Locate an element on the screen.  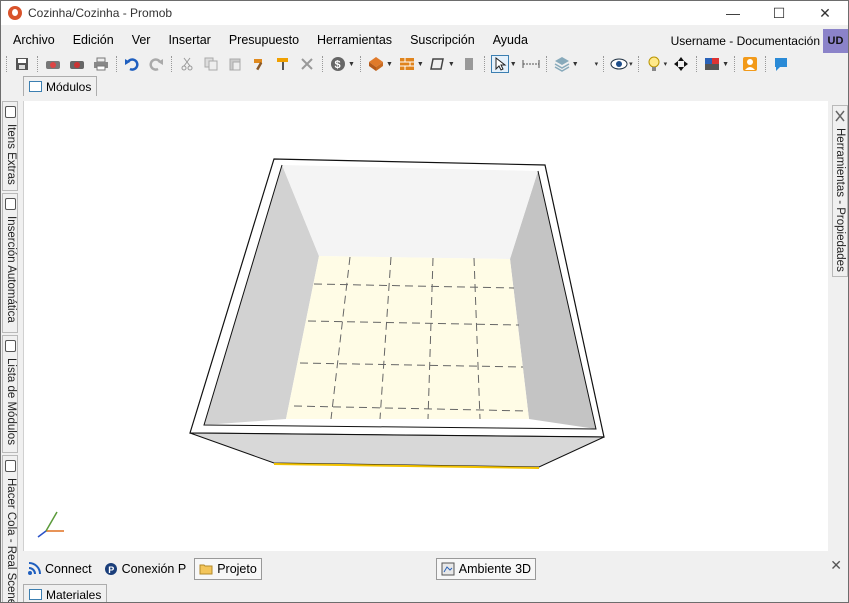
folder-icon is located at coordinates (206, 569).